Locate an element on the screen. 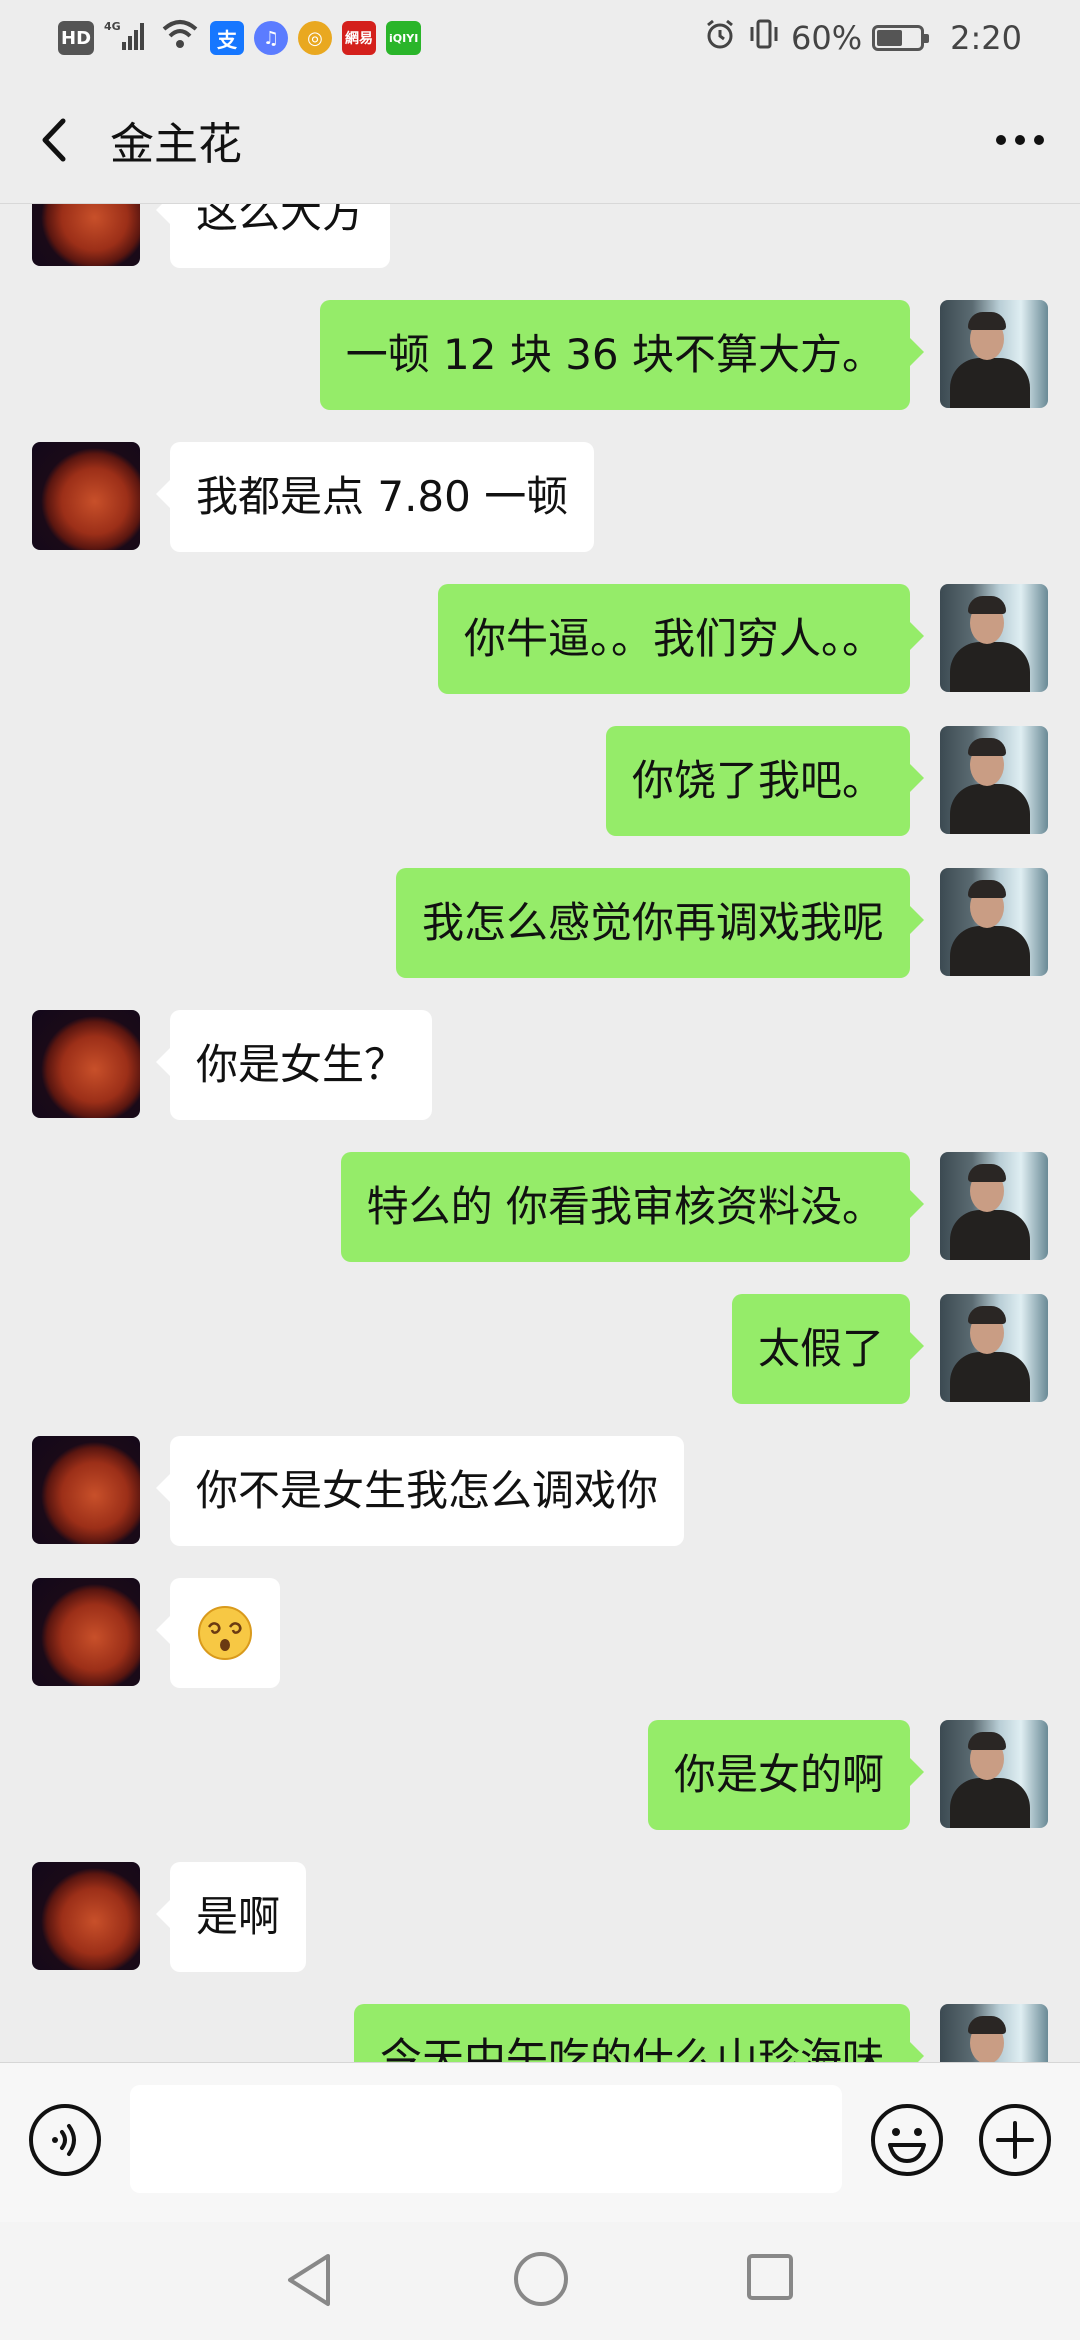  battery-percent: 60% is located at coordinates (827, 38).